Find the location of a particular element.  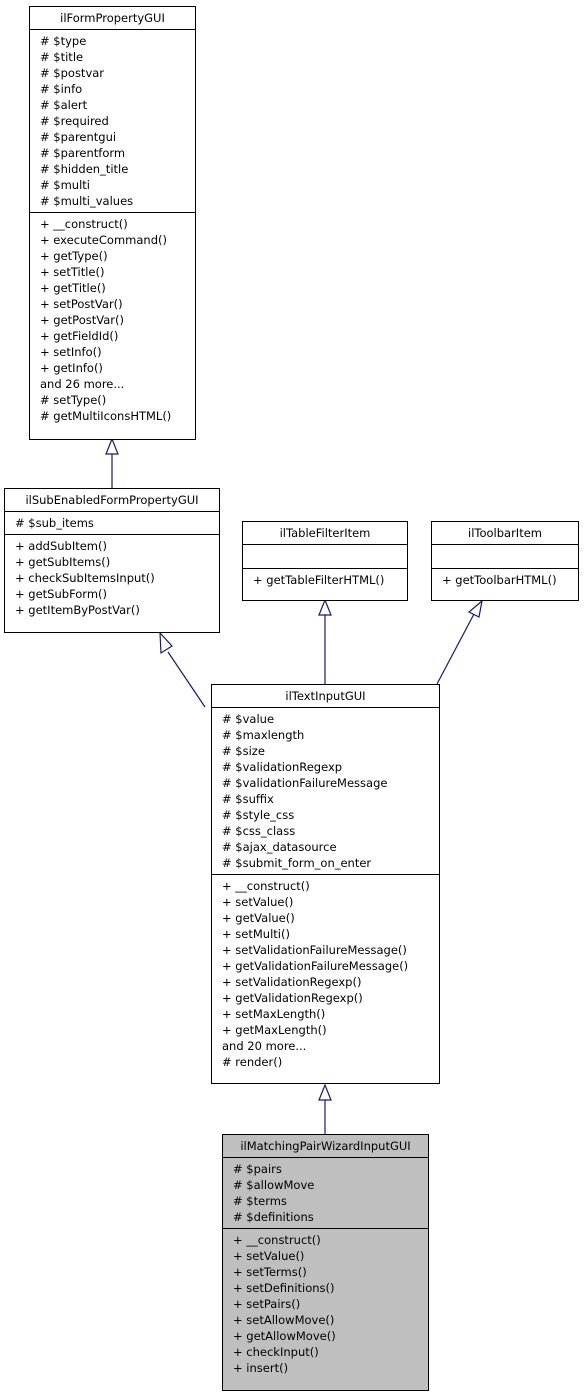

methods-section: + getTableFilterHTML() is located at coordinates (325, 580).